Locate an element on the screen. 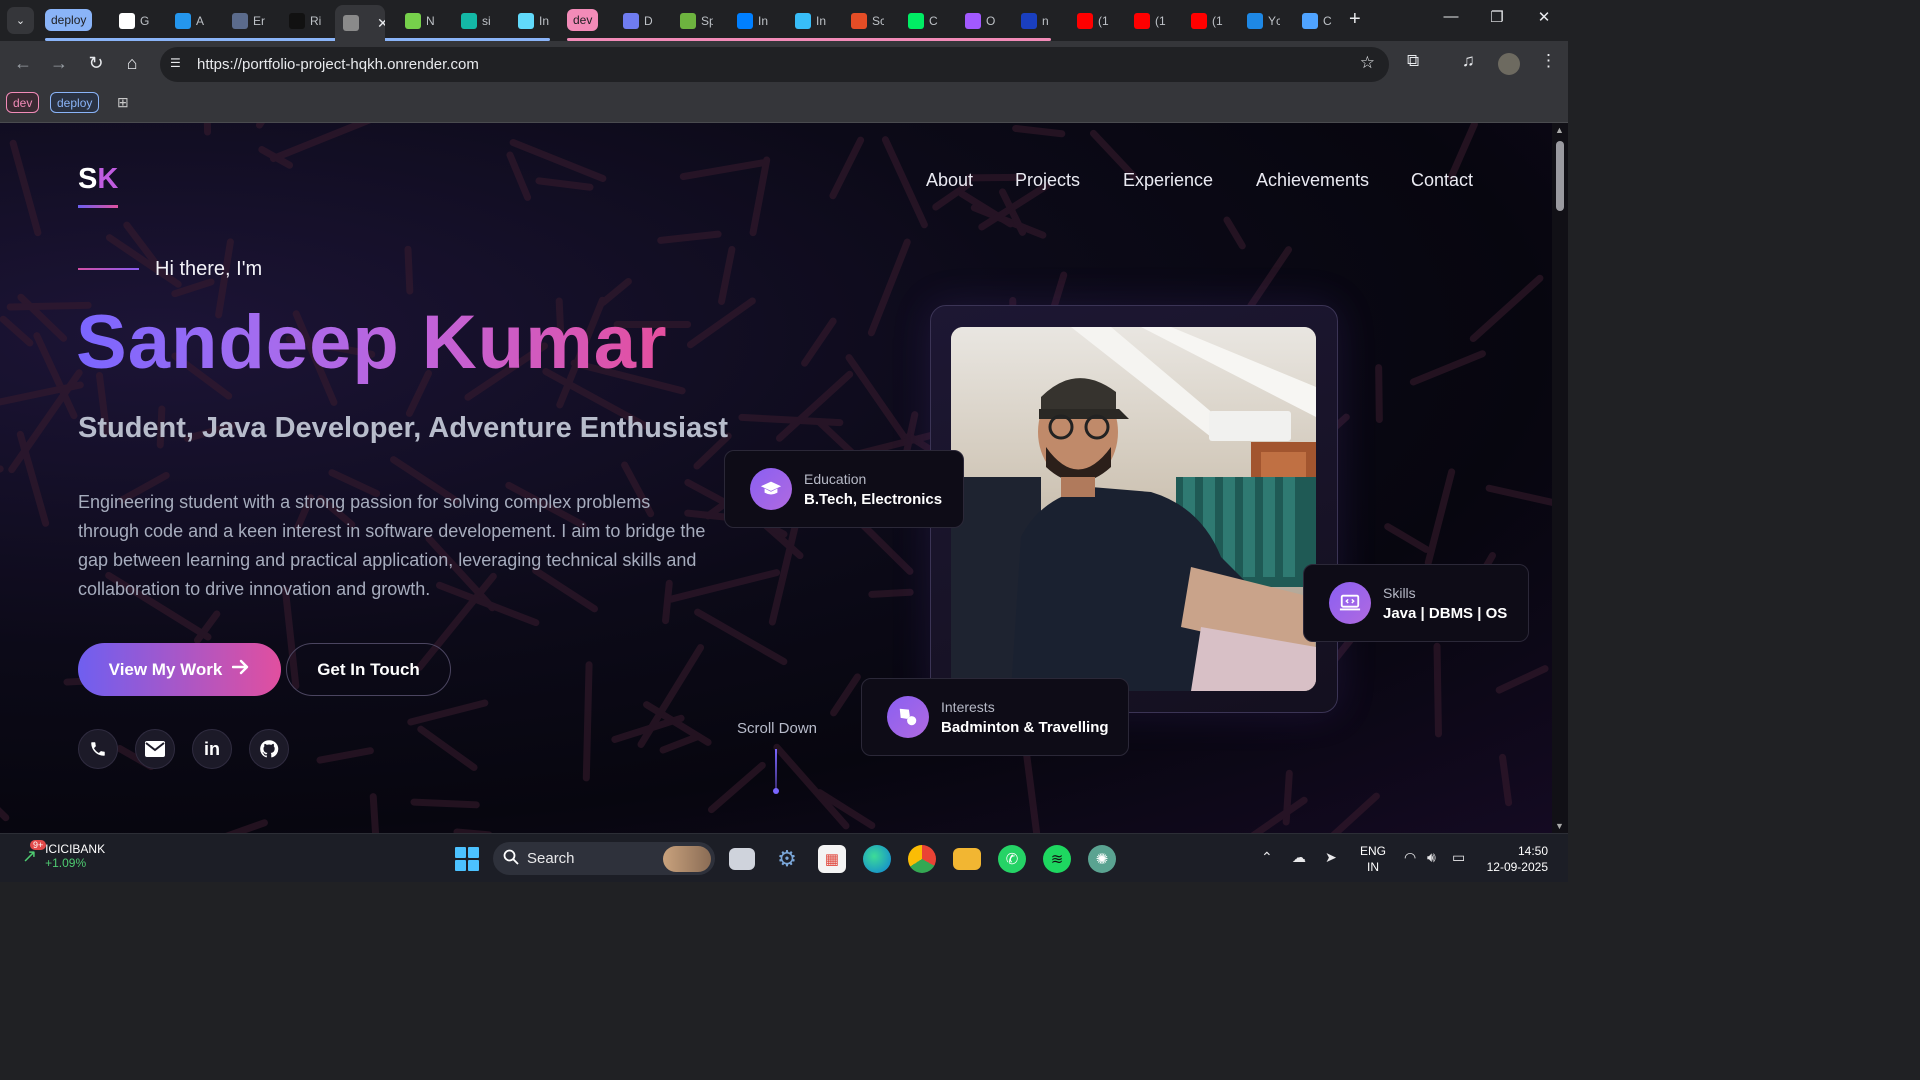 The width and height of the screenshot is (1920, 1080). bookmark-dev: dev is located at coordinates (23, 102).